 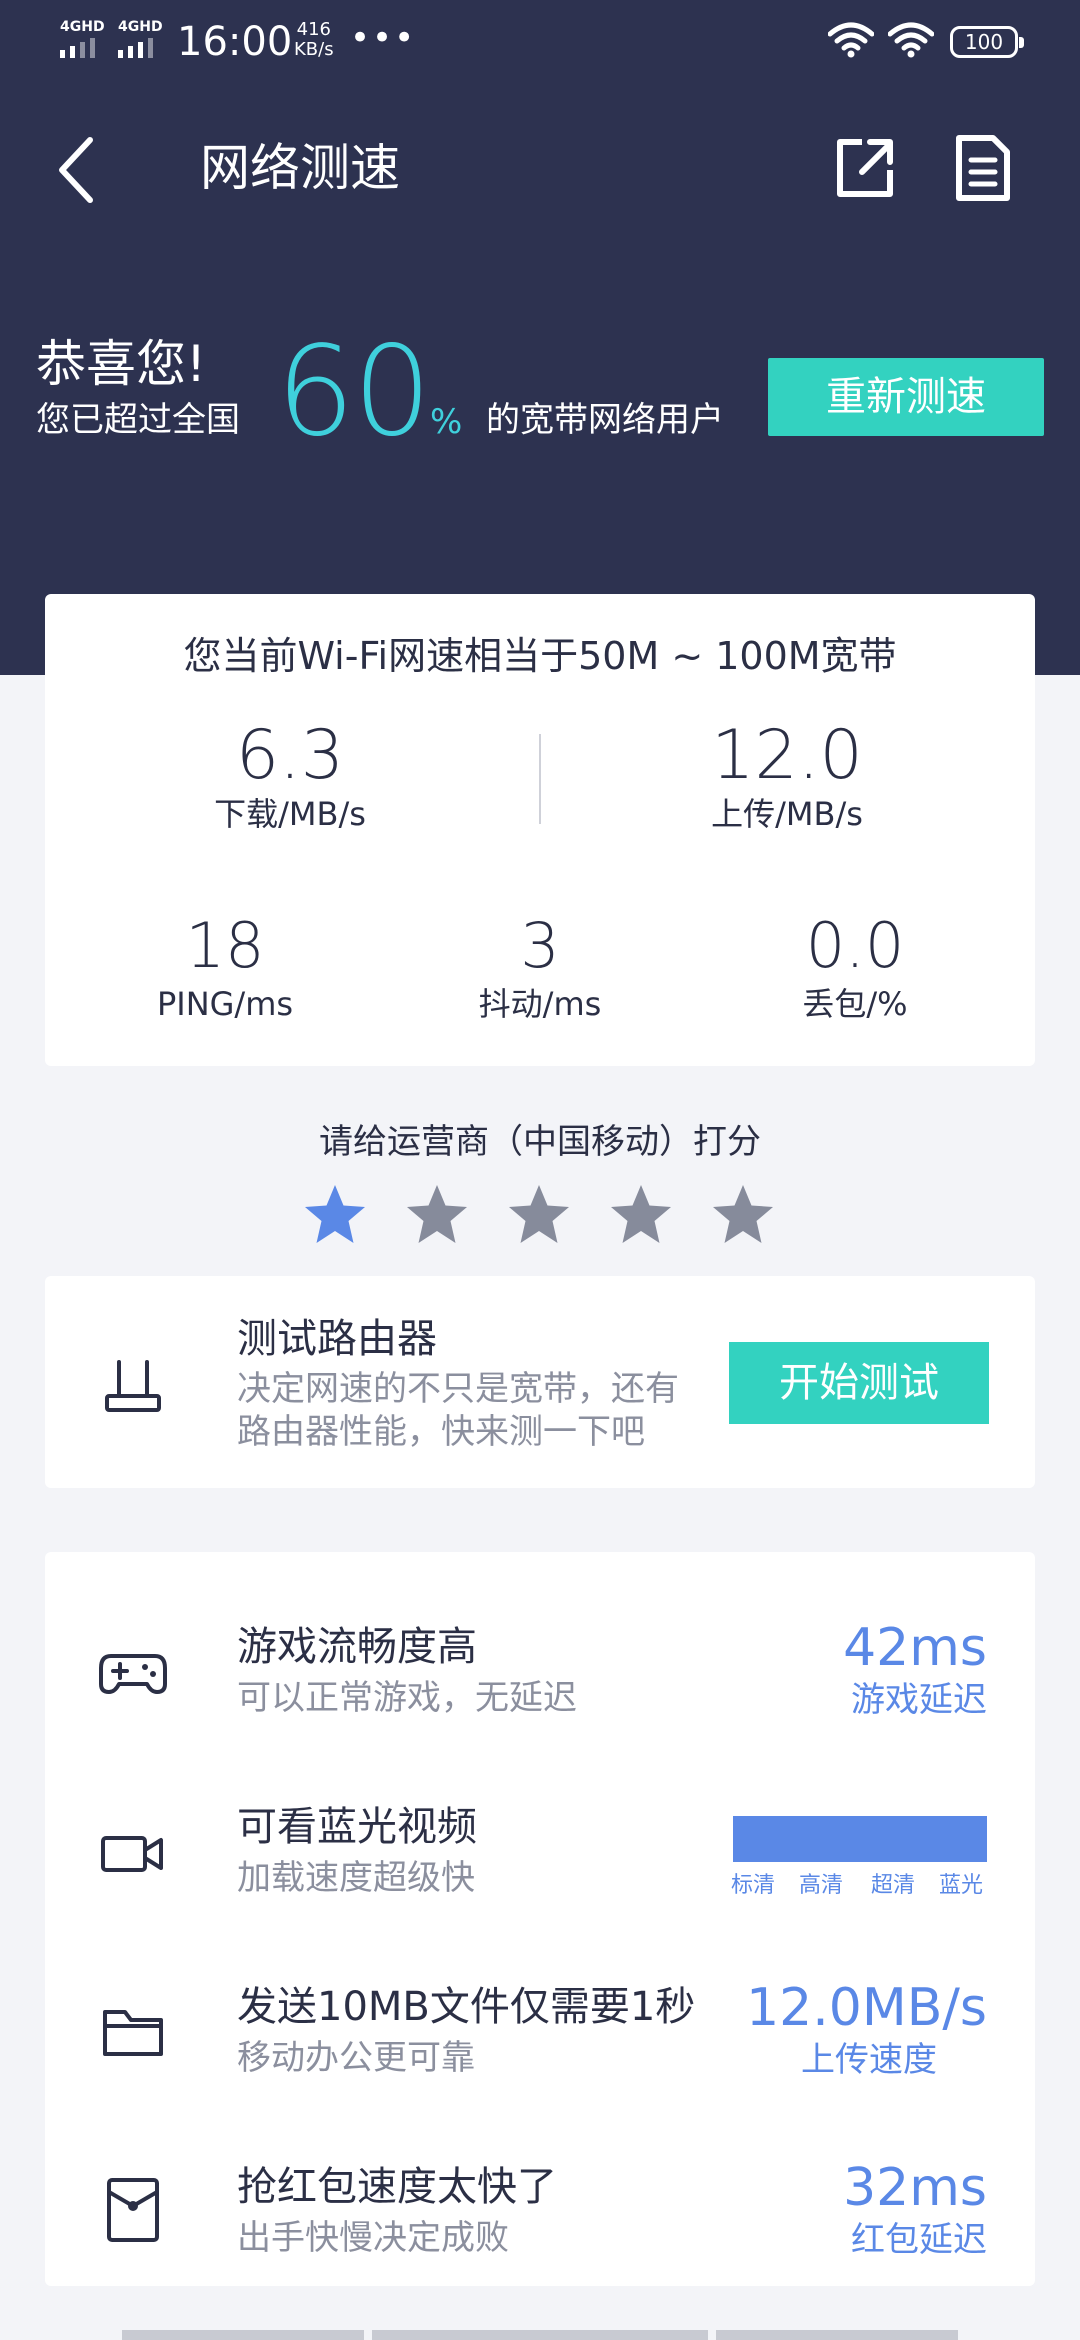 I want to click on network-type-1: 4GHD, so click(x=82, y=27).